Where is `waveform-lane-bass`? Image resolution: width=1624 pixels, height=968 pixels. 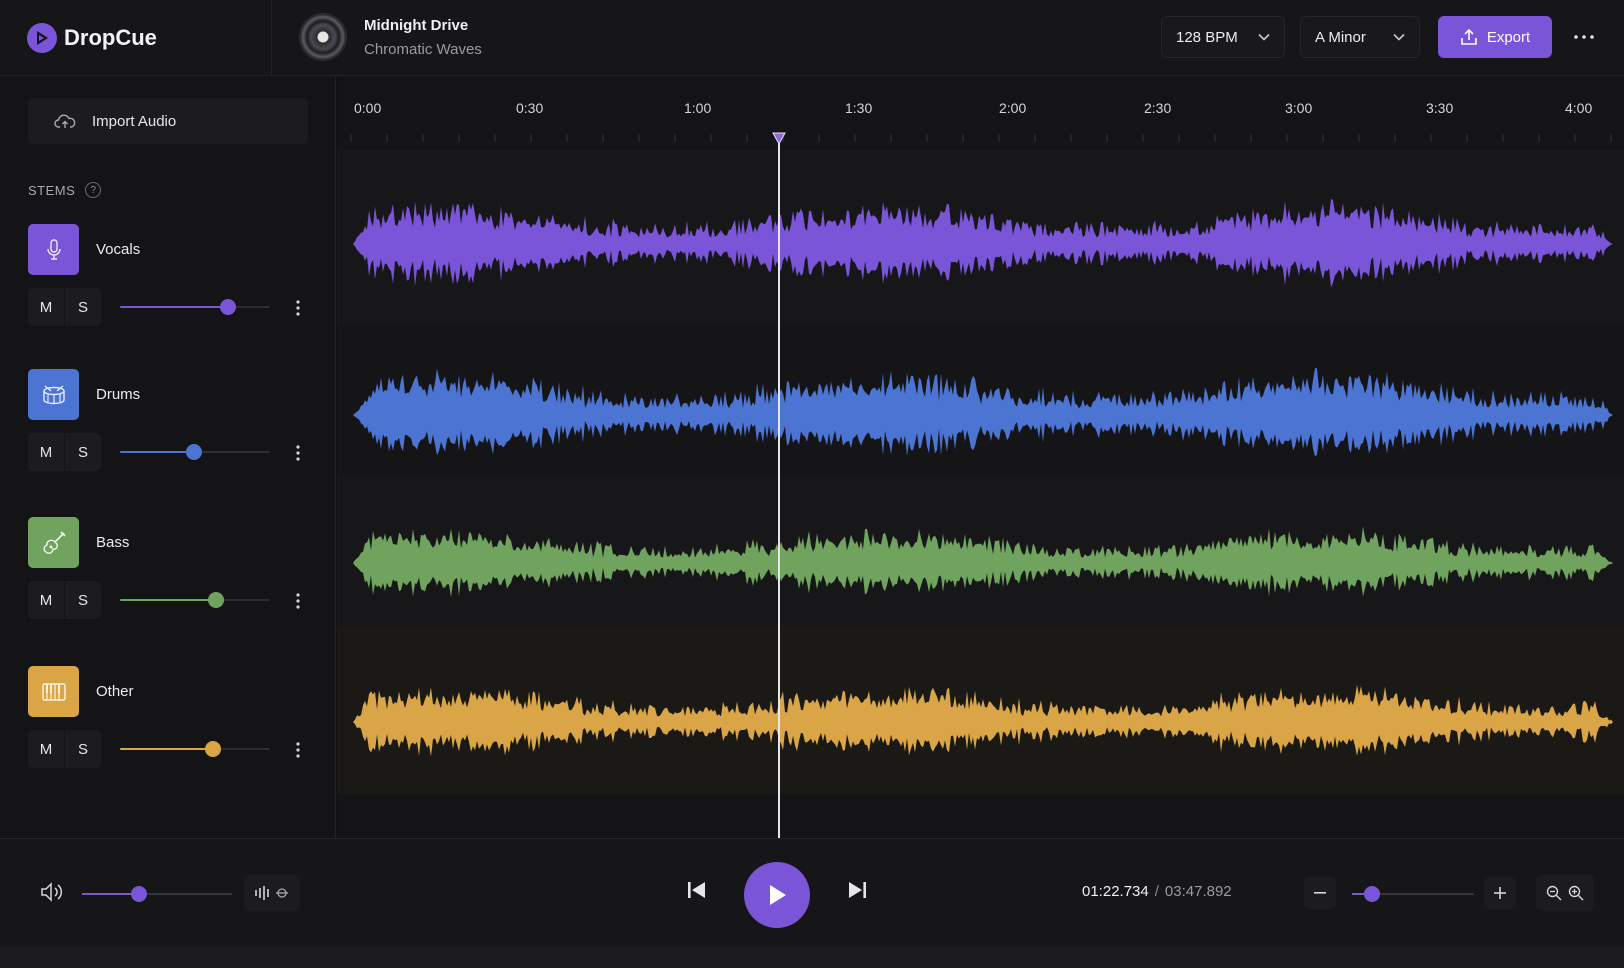
waveform-lane-bass is located at coordinates (980, 551).